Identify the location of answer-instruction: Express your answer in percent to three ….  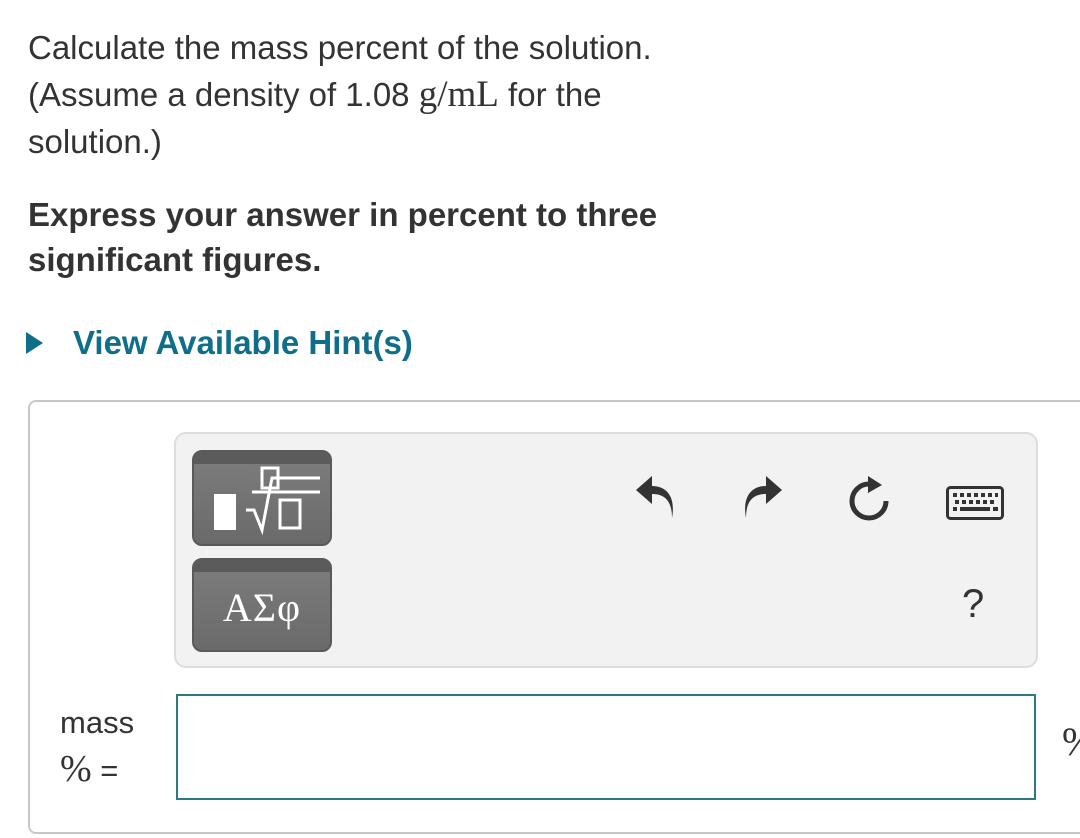
(388, 237).